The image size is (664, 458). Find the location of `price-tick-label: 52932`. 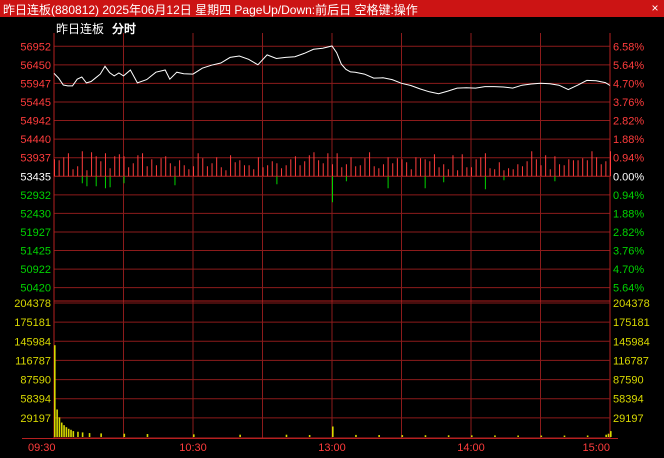

price-tick-label: 52932 is located at coordinates (35, 196).